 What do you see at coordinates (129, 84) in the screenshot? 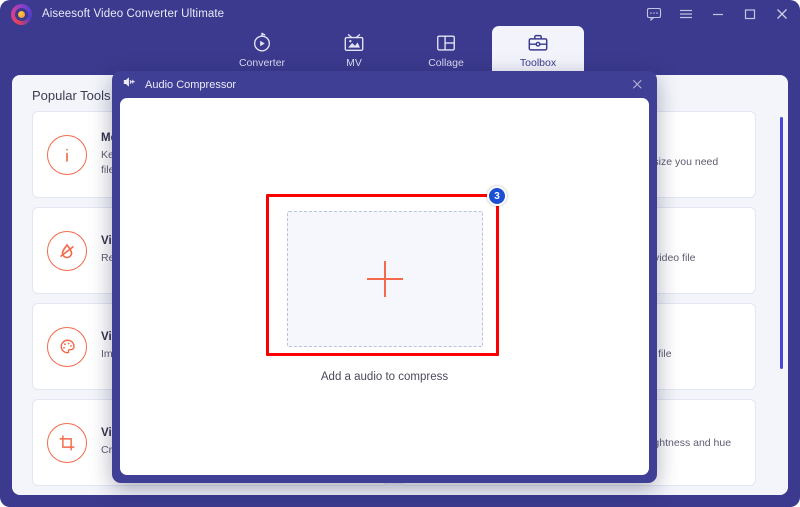
I see `audio-add-icon` at bounding box center [129, 84].